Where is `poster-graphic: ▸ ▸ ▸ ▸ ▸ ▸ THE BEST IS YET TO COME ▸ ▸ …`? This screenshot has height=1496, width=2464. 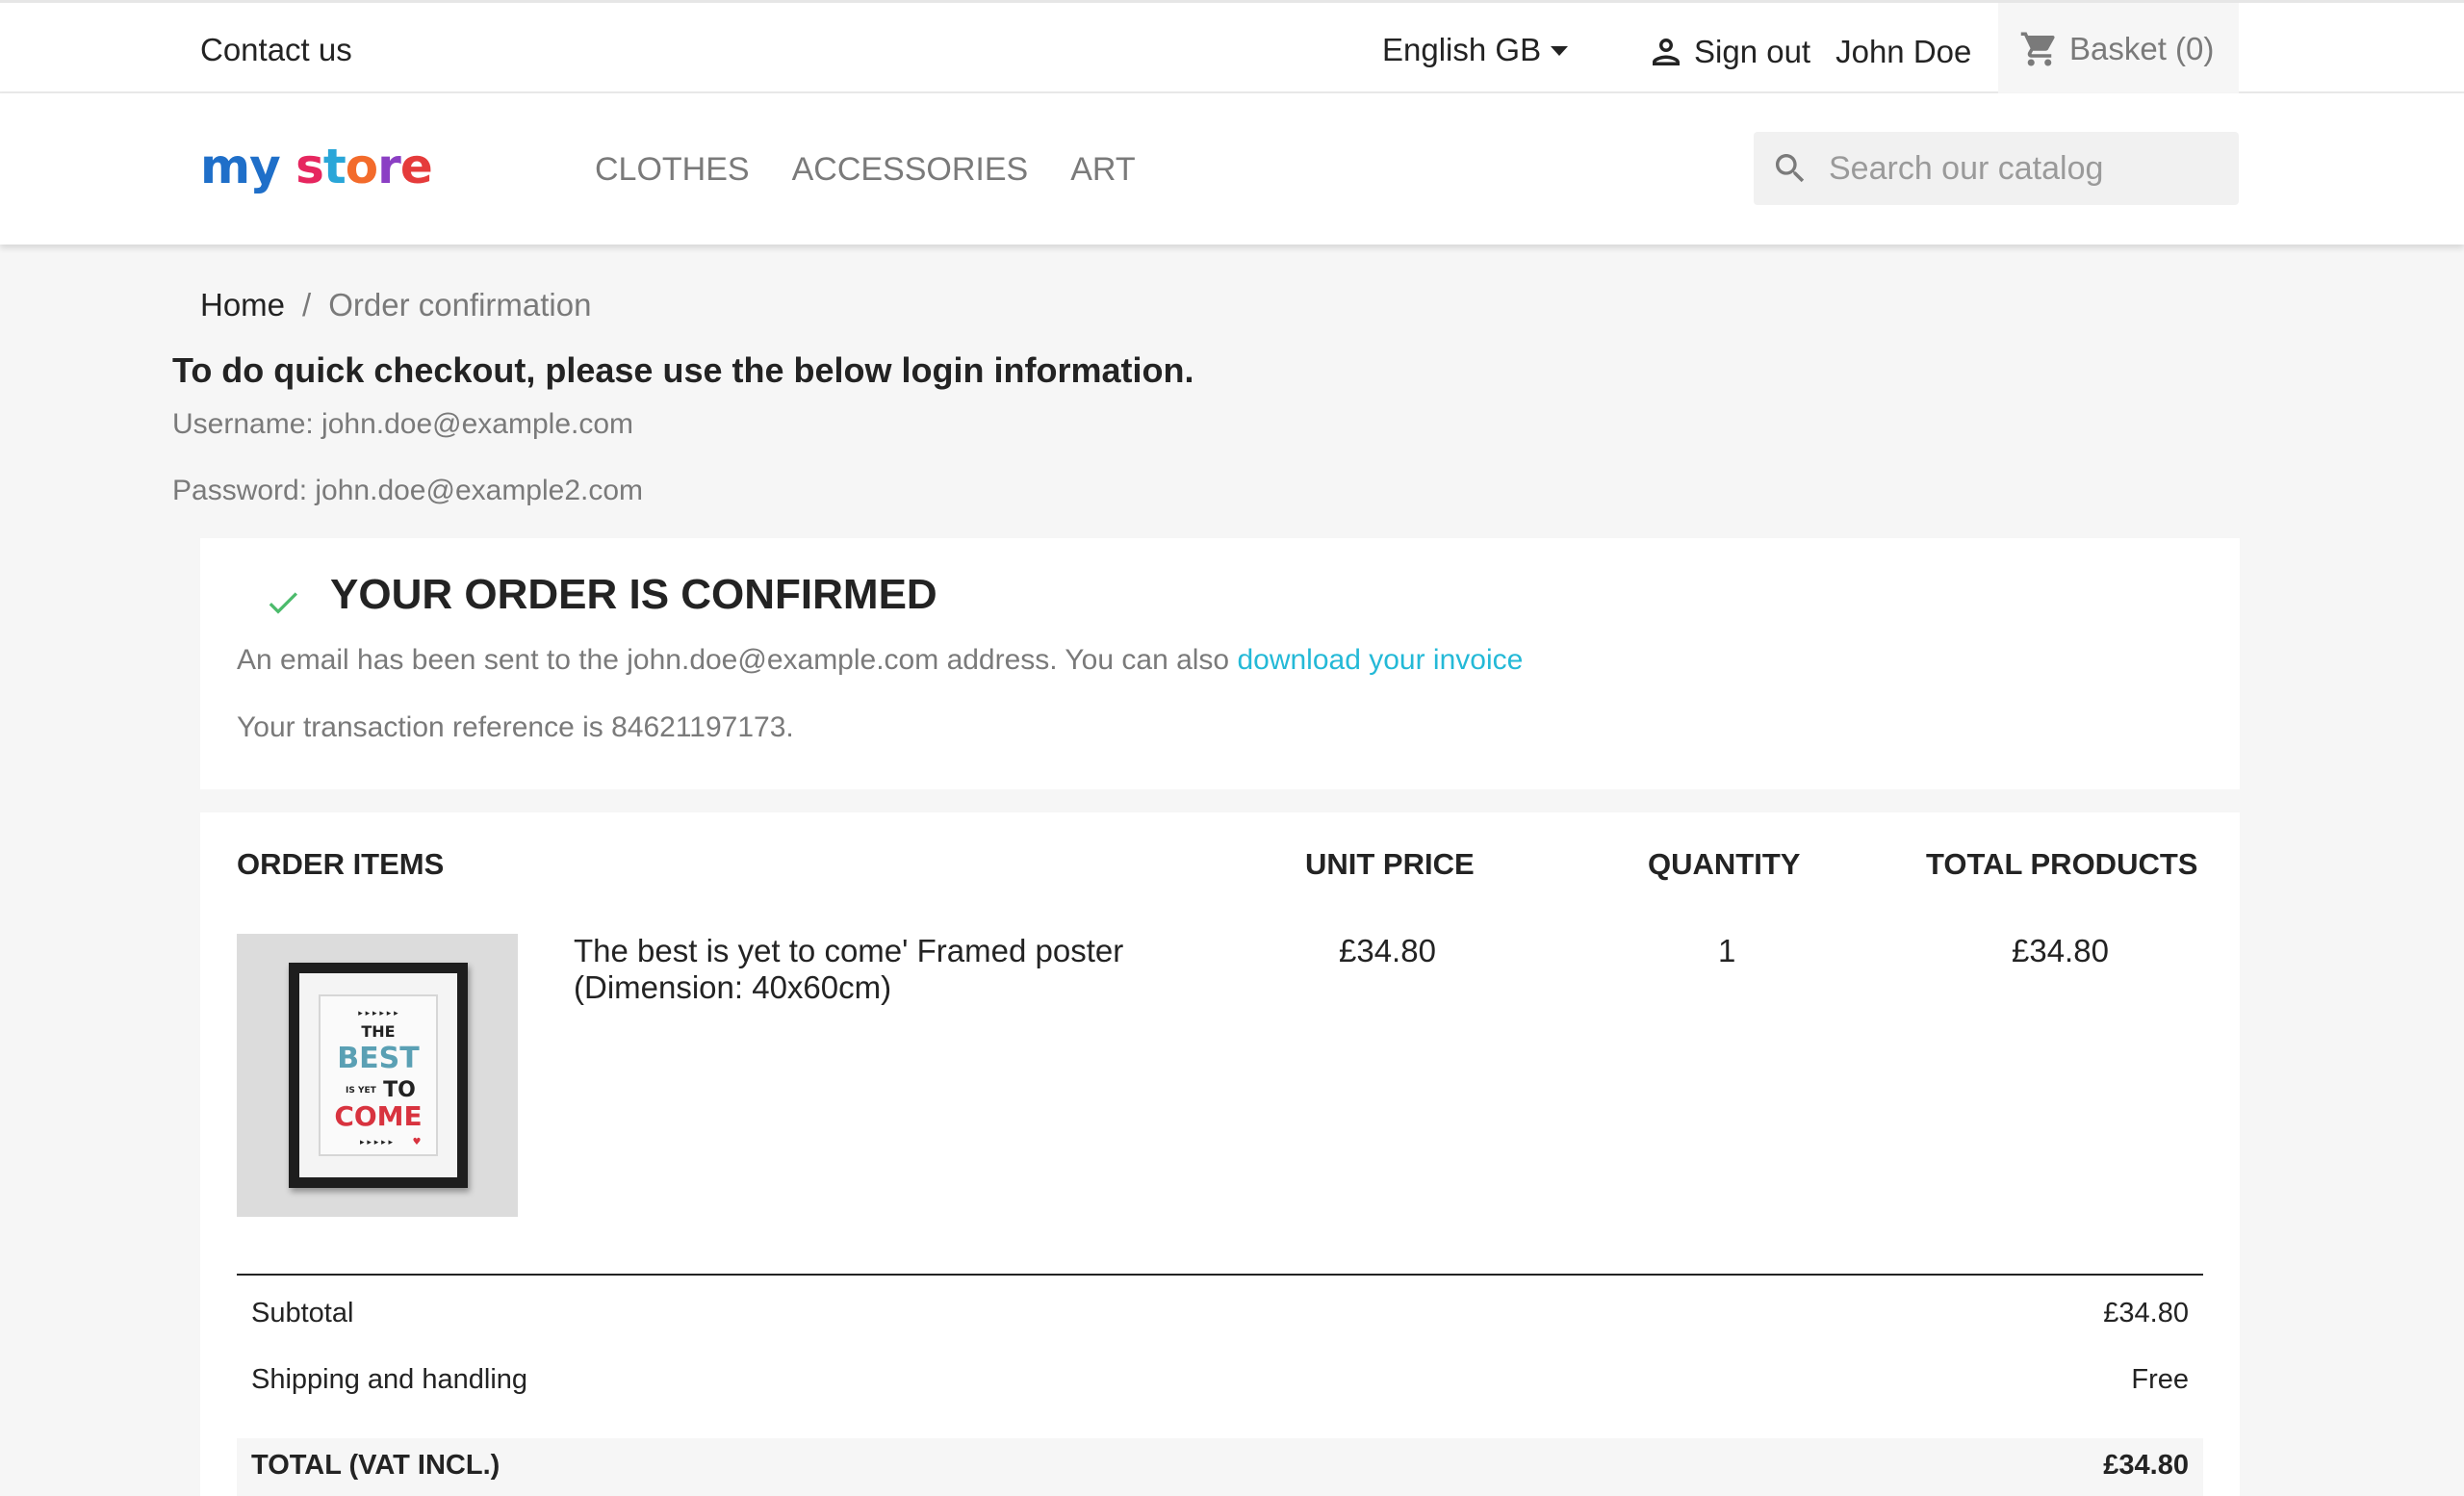 poster-graphic: ▸ ▸ ▸ ▸ ▸ ▸ THE BEST IS YET TO COME ▸ ▸ … is located at coordinates (378, 1078).